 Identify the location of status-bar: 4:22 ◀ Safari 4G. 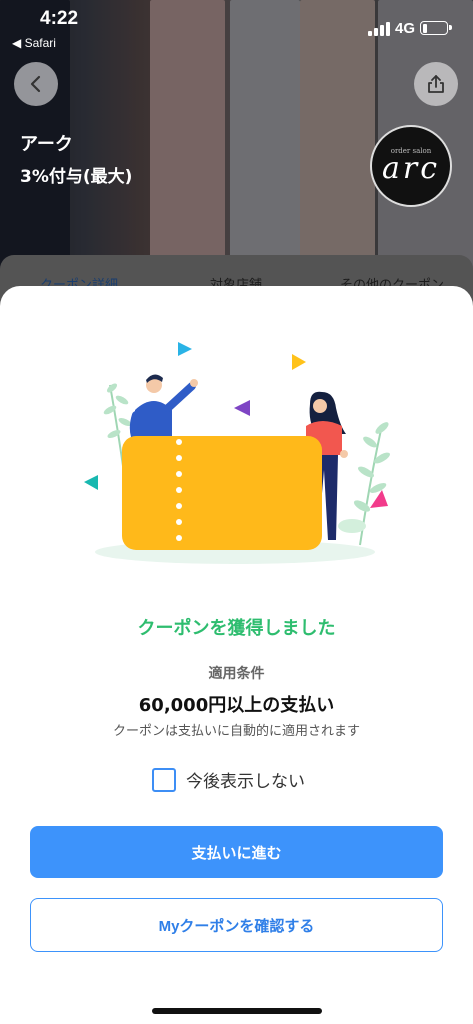
(236, 27).